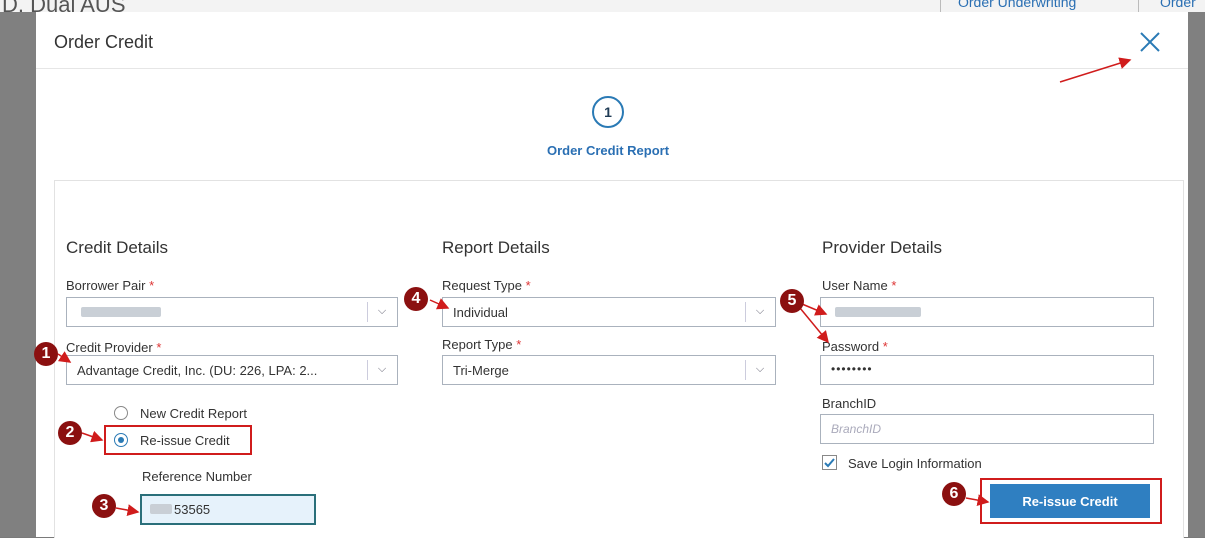  Describe the element at coordinates (104, 506) in the screenshot. I see `annotation-badge-3: 3` at that location.